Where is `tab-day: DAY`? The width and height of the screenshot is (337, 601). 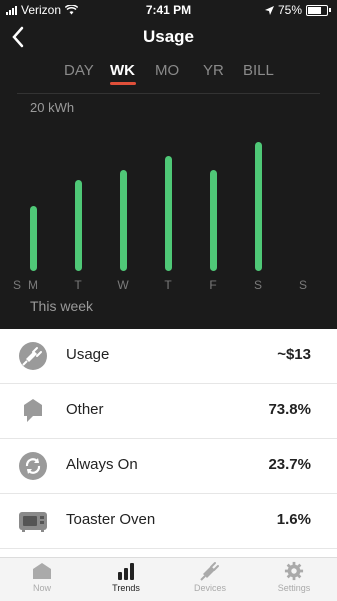 tab-day: DAY is located at coordinates (79, 70).